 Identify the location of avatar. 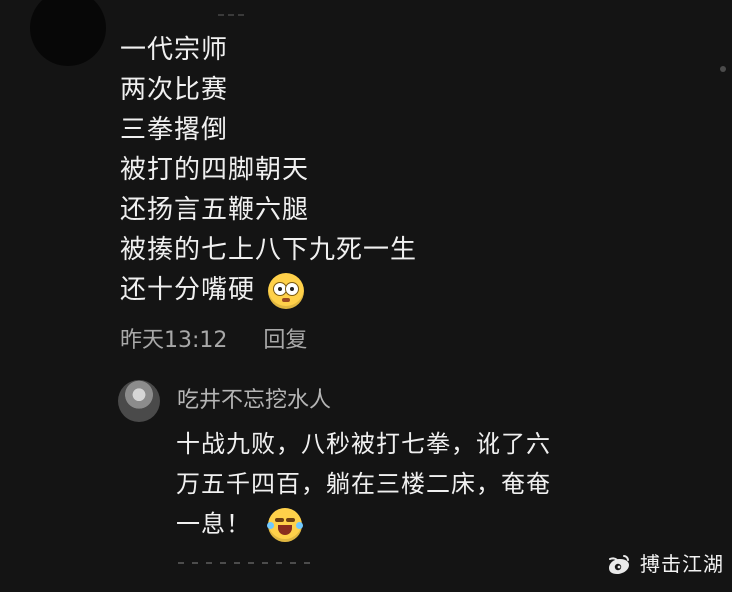
(68, 33).